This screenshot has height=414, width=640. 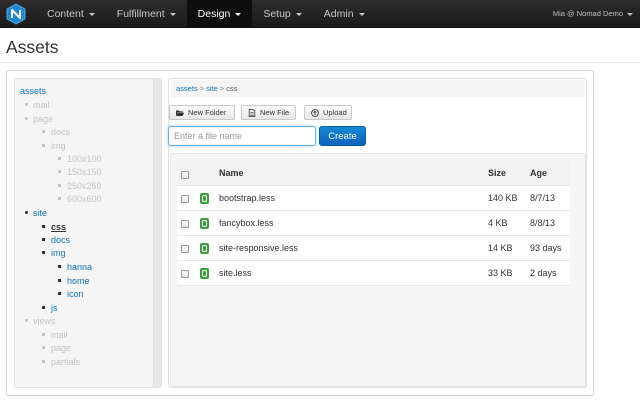 What do you see at coordinates (39, 119) in the screenshot?
I see `tree-item-page: page` at bounding box center [39, 119].